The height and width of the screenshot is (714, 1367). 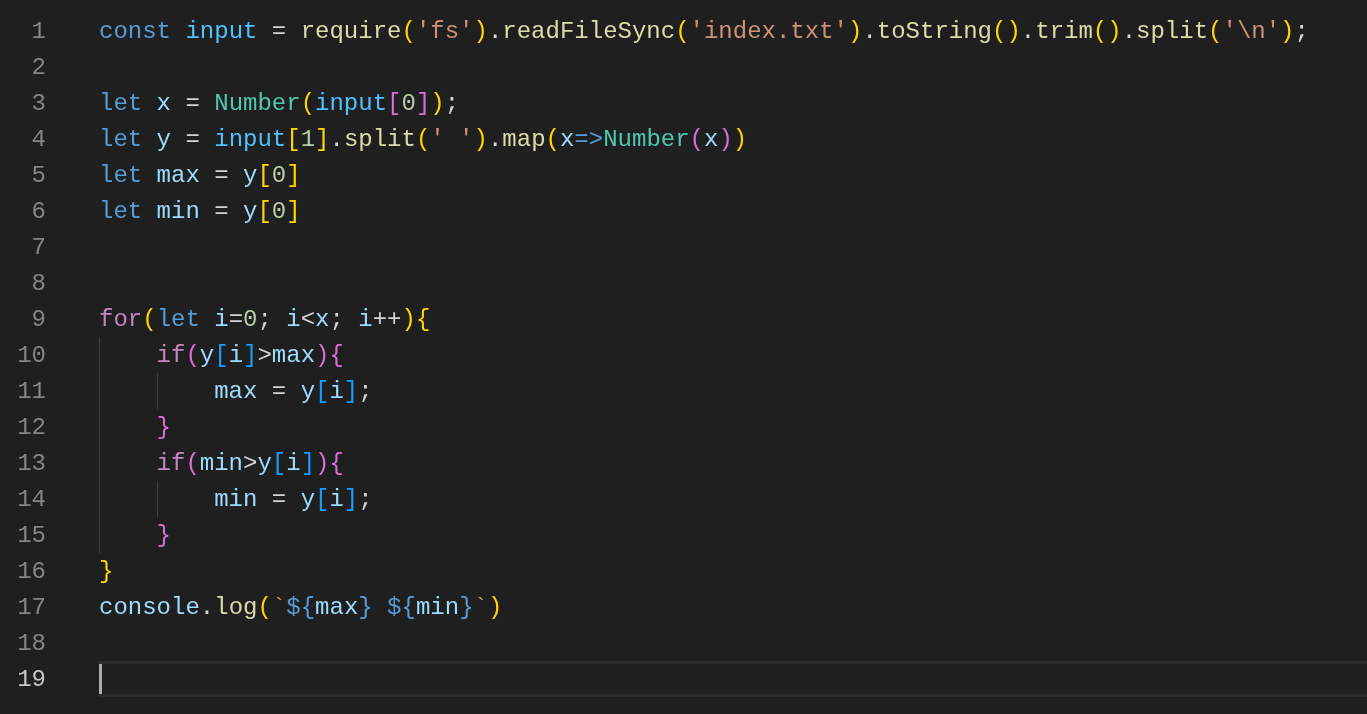 I want to click on code-line: console.log(`${max} ${min}`), so click(x=301, y=607).